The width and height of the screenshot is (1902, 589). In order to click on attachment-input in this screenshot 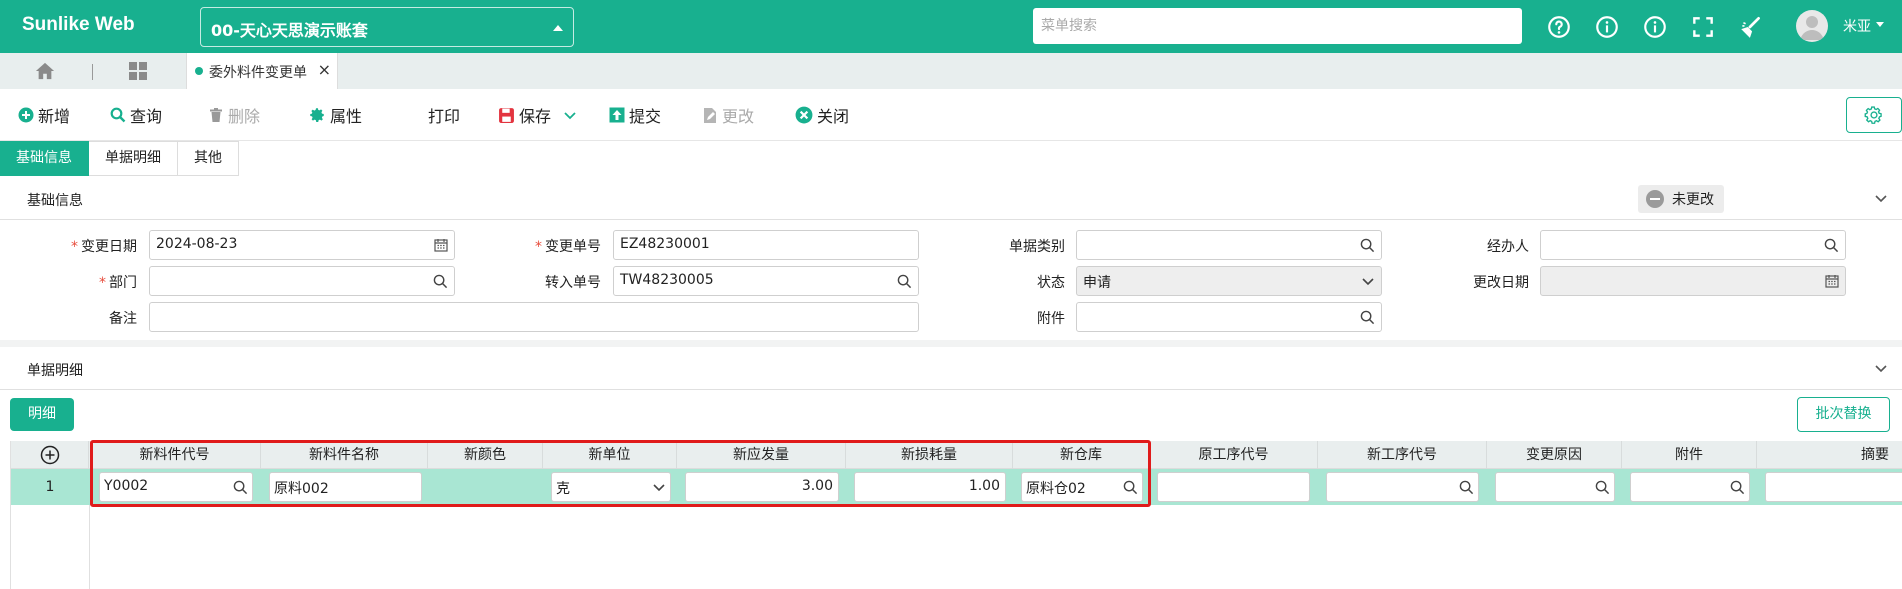, I will do `click(1690, 487)`.